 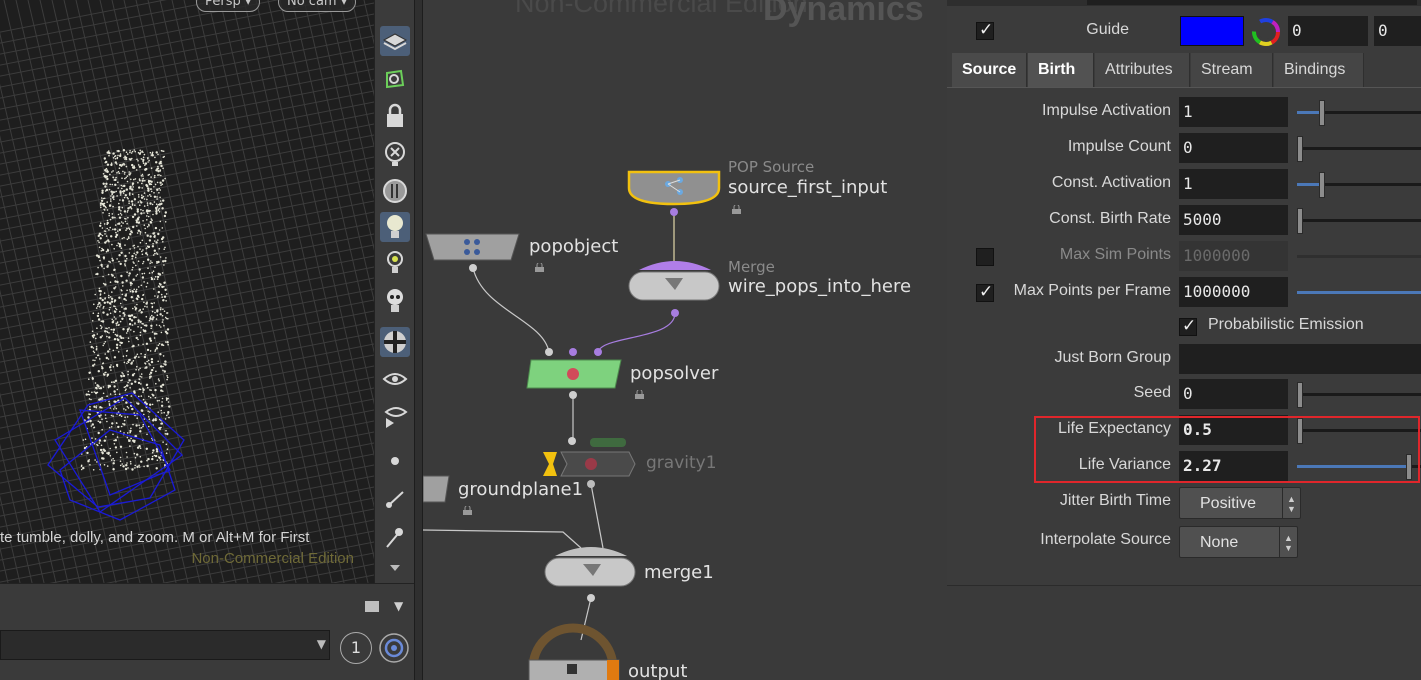 What do you see at coordinates (1359, 185) in the screenshot?
I see `const-activation-slider` at bounding box center [1359, 185].